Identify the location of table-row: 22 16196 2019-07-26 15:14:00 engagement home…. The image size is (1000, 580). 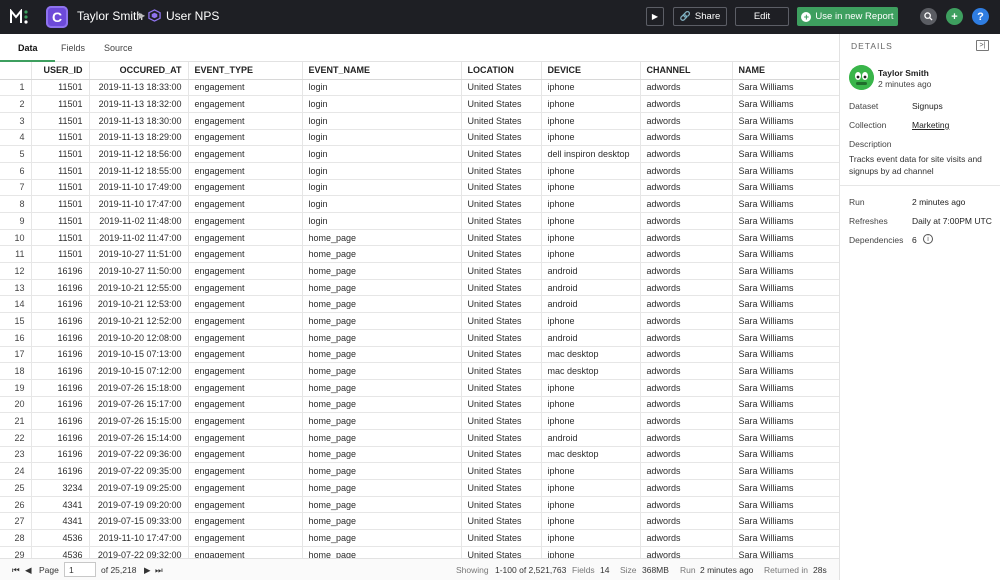
(419, 438).